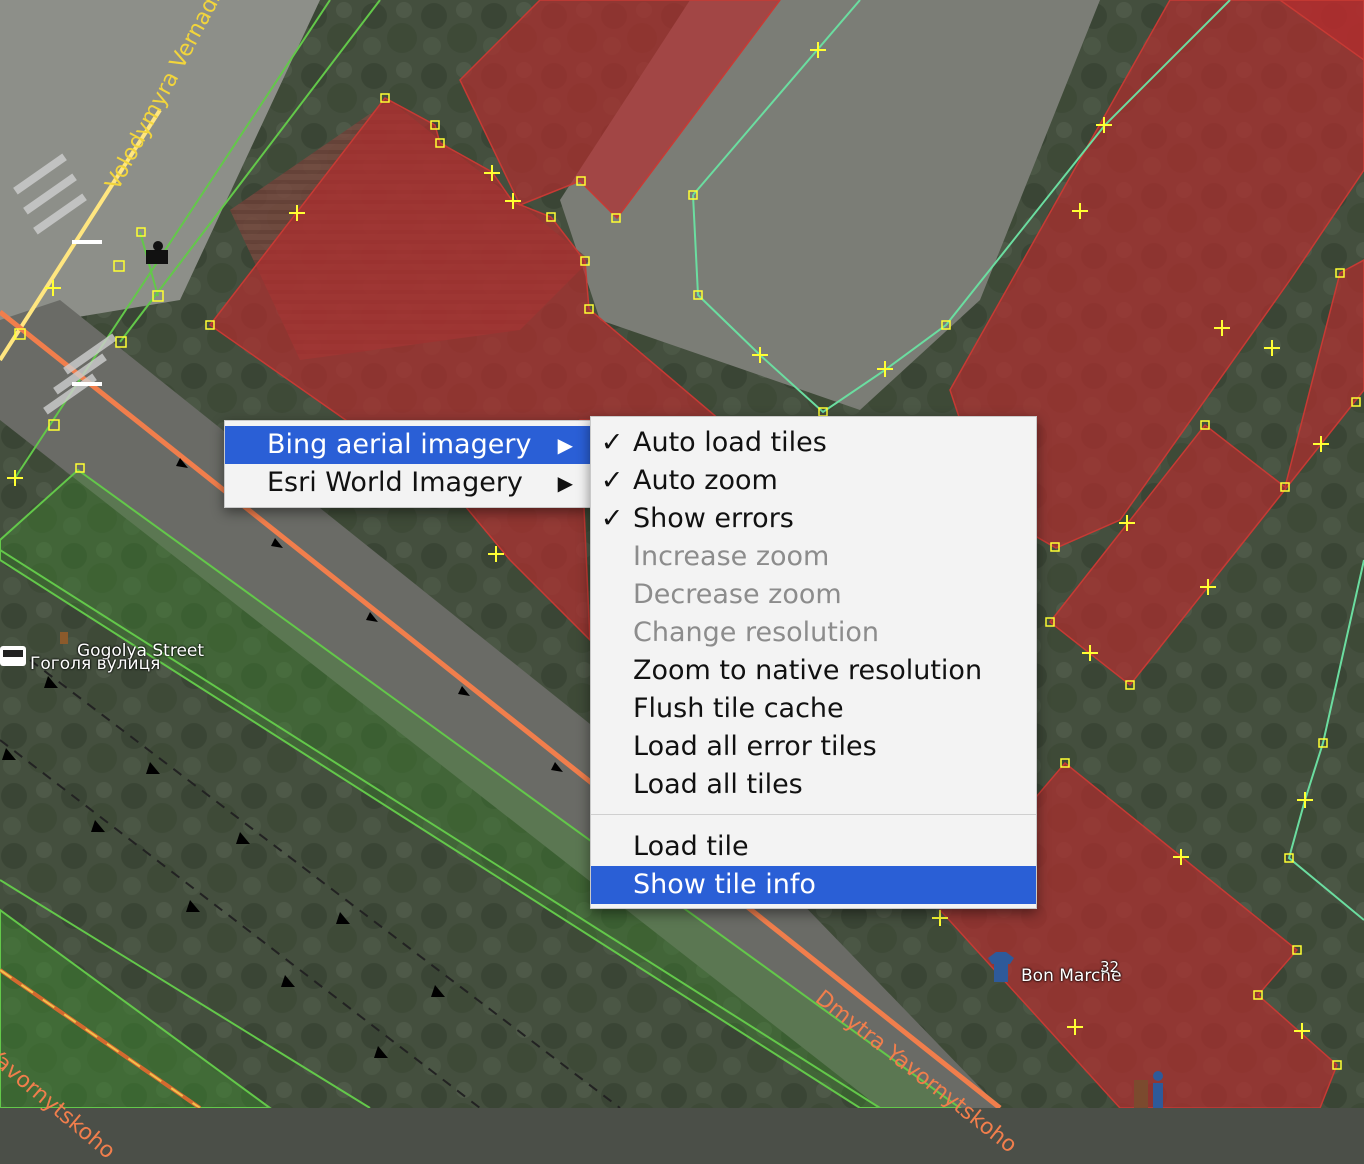 The width and height of the screenshot is (1364, 1164). Describe the element at coordinates (395, 482) in the screenshot. I see `menu-item-label: Esri World Imagery` at that location.